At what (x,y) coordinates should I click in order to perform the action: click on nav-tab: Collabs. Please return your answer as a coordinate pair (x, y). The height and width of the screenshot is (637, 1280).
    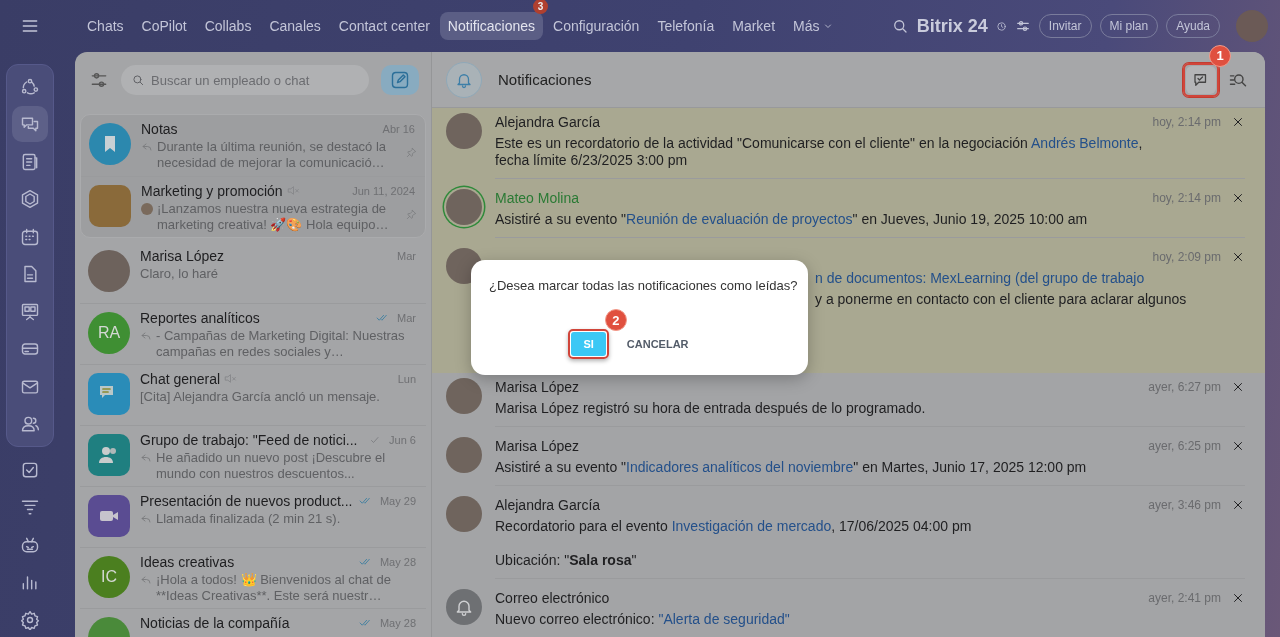
    Looking at the image, I should click on (228, 26).